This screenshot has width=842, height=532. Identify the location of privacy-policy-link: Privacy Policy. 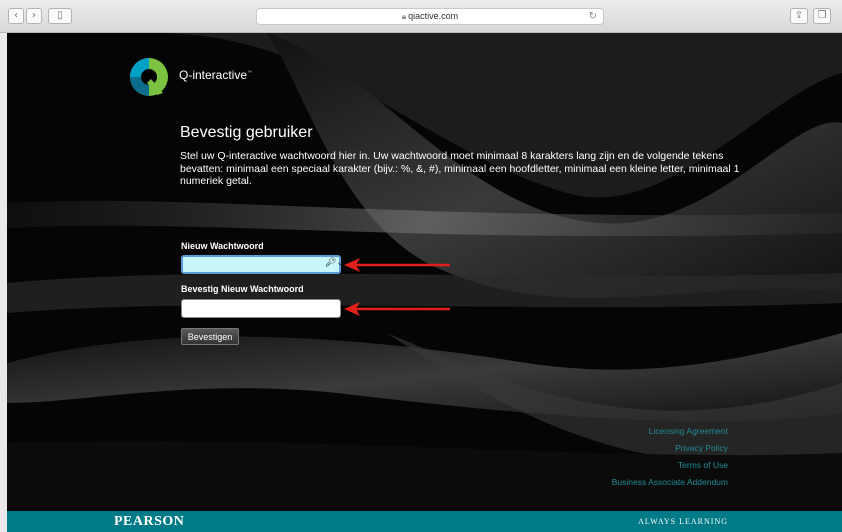
(670, 448).